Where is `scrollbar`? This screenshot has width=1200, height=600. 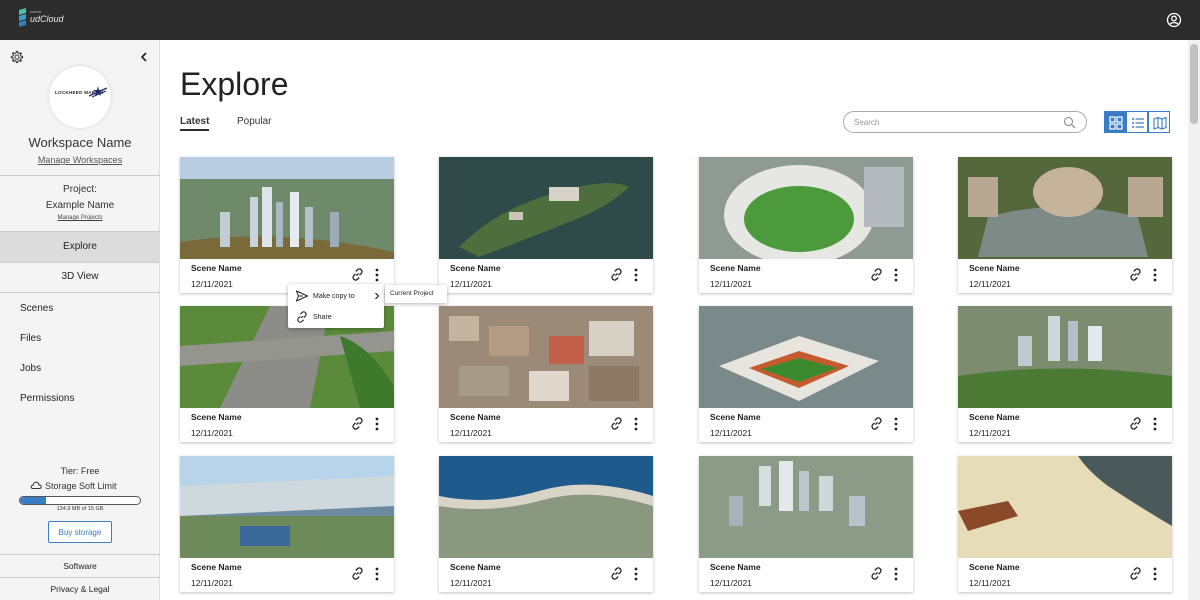 scrollbar is located at coordinates (1194, 320).